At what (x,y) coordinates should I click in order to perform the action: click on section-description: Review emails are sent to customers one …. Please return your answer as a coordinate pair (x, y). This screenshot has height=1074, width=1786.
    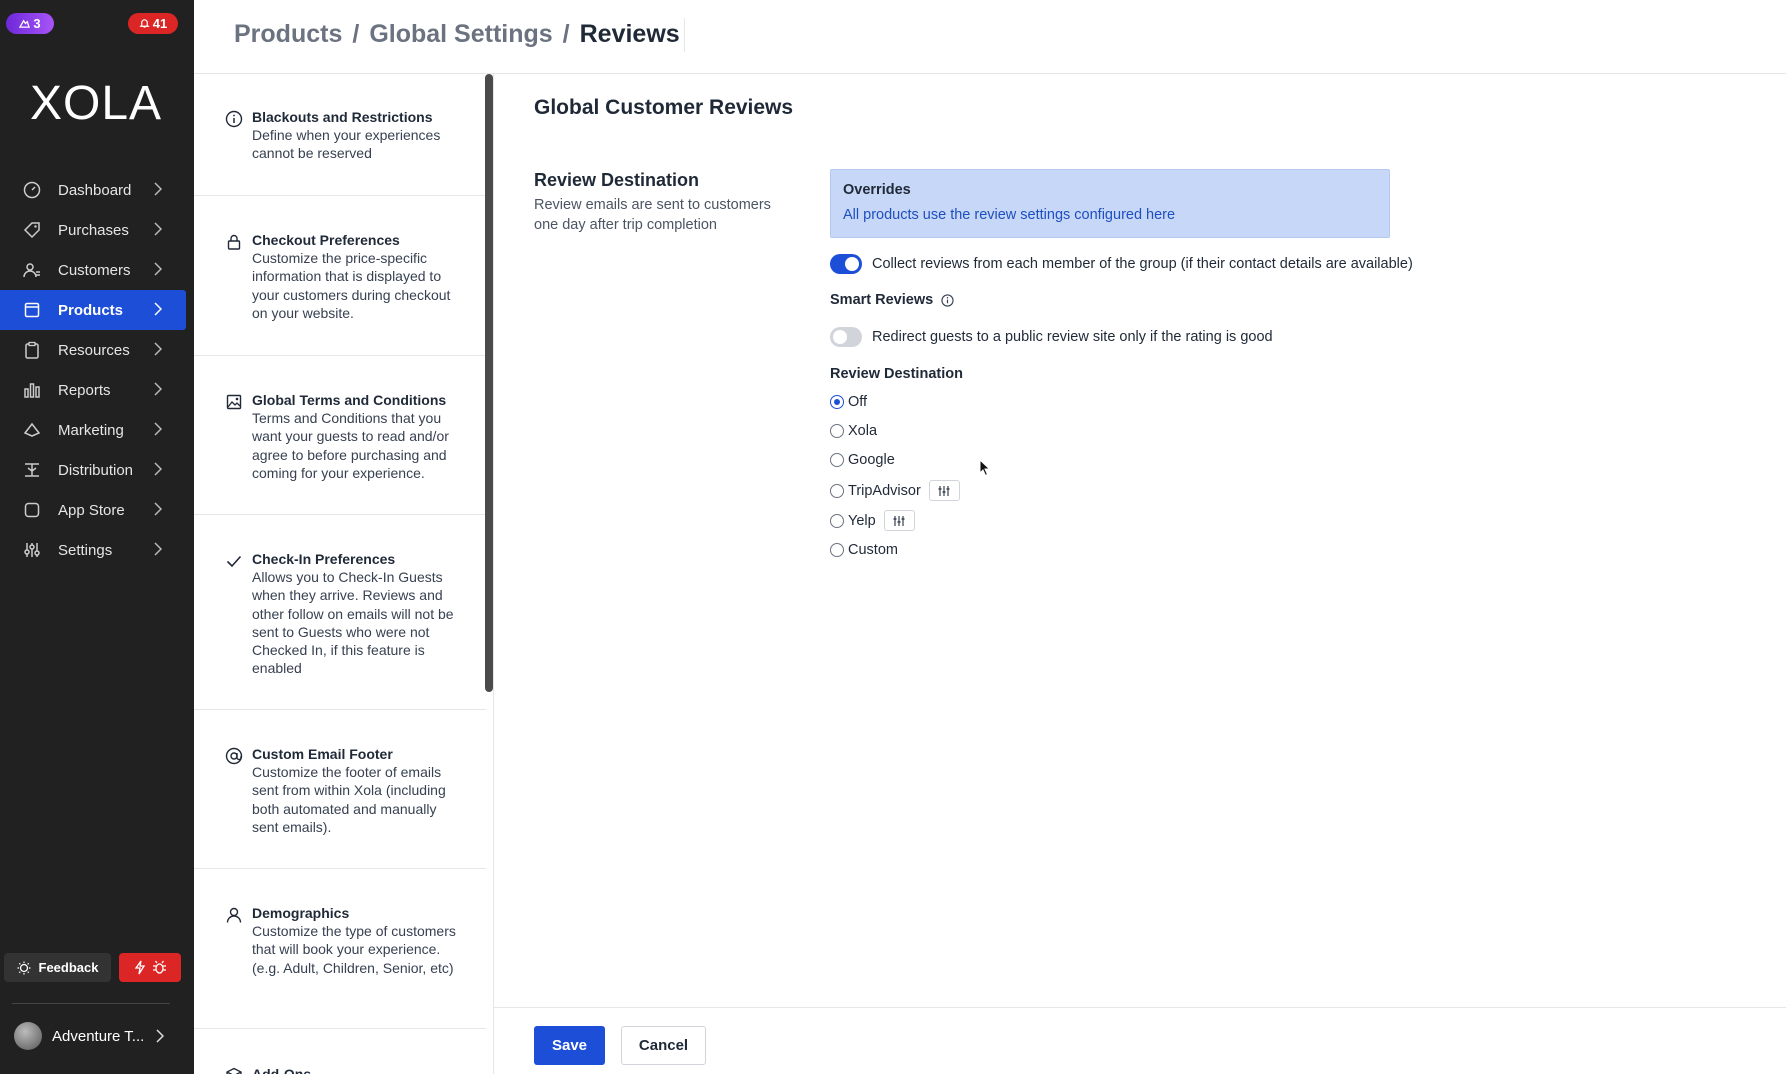
    Looking at the image, I should click on (652, 215).